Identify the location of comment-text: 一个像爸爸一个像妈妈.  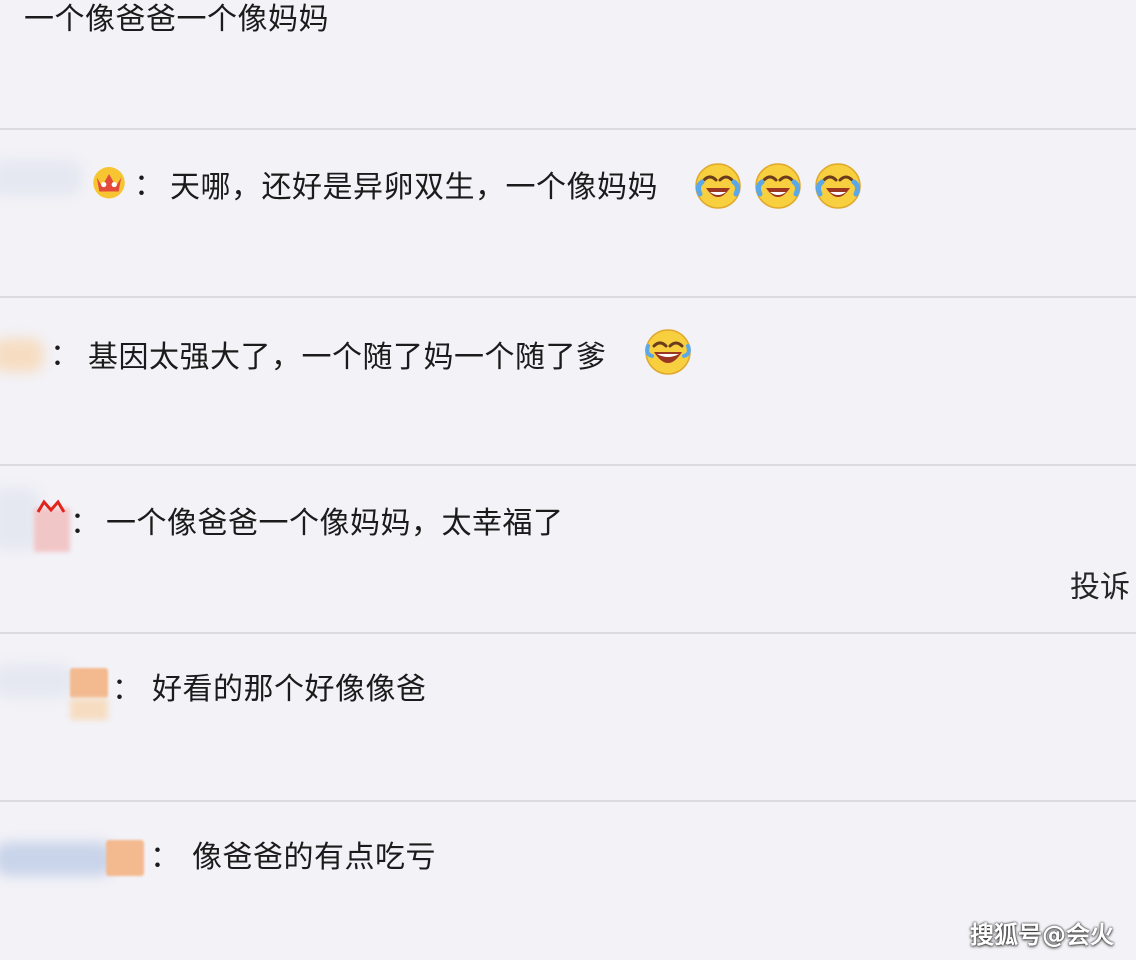
(176, 19).